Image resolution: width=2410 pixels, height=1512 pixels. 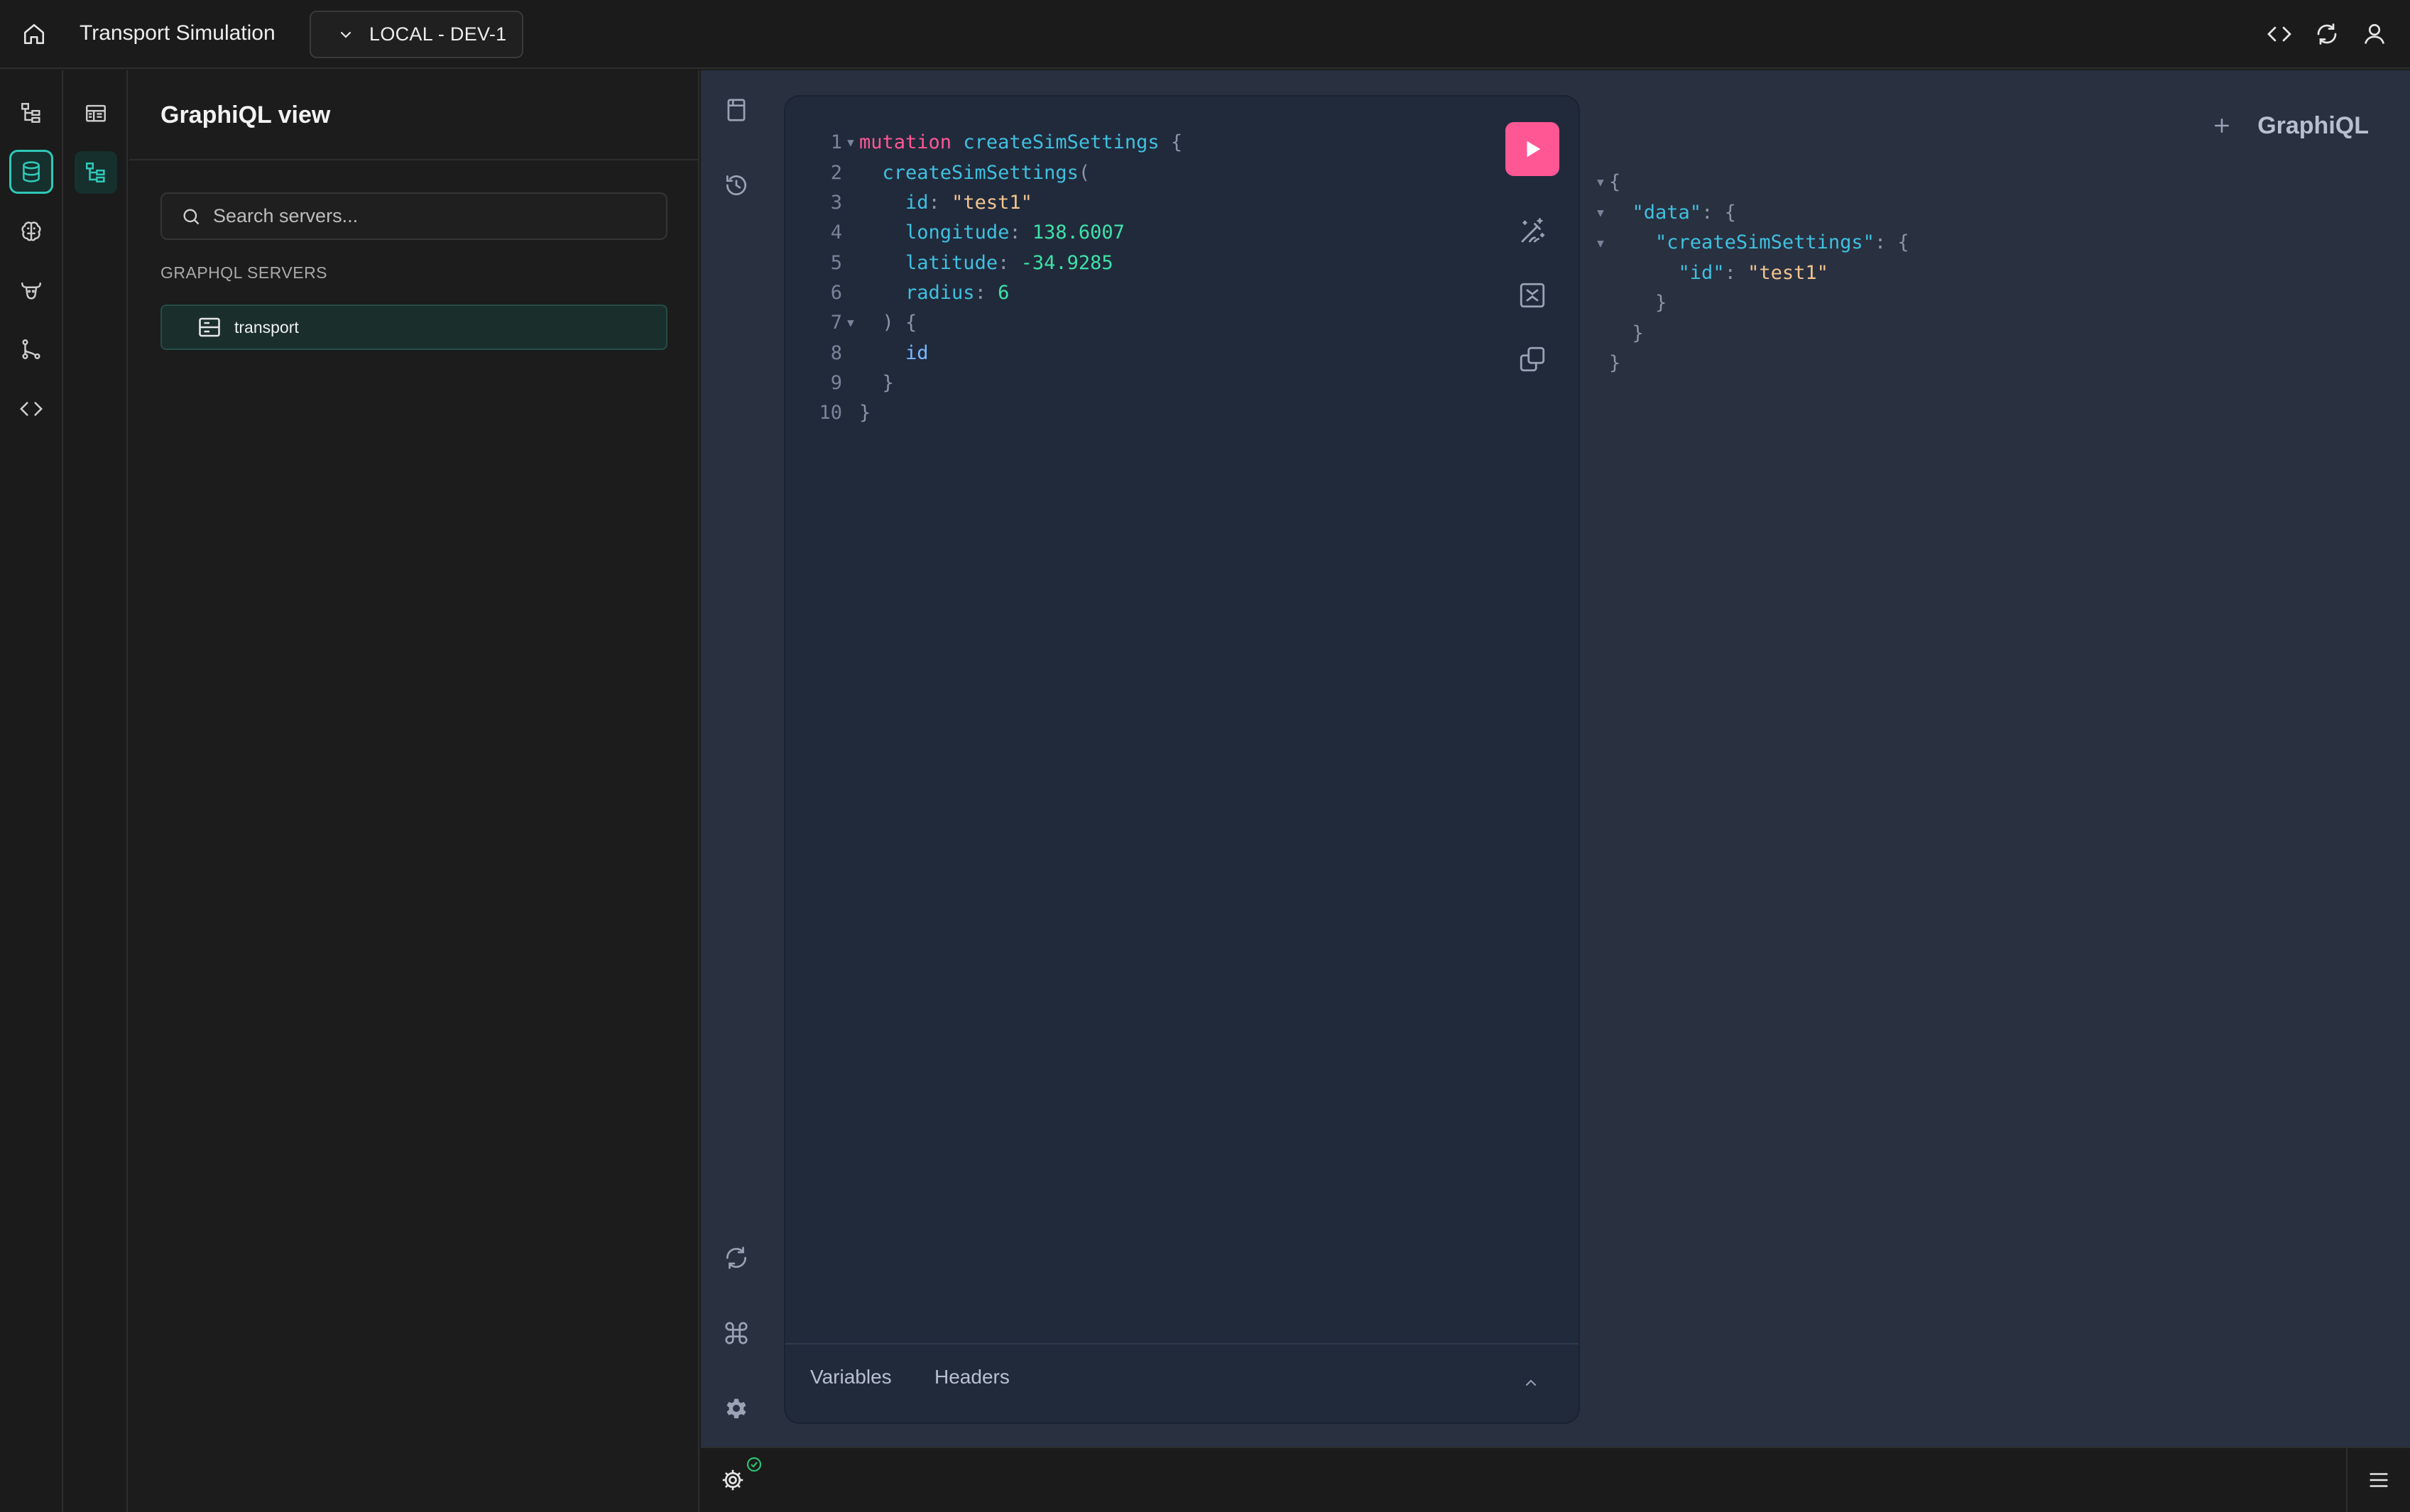 What do you see at coordinates (1556, 1480) in the screenshot?
I see `status-bar` at bounding box center [1556, 1480].